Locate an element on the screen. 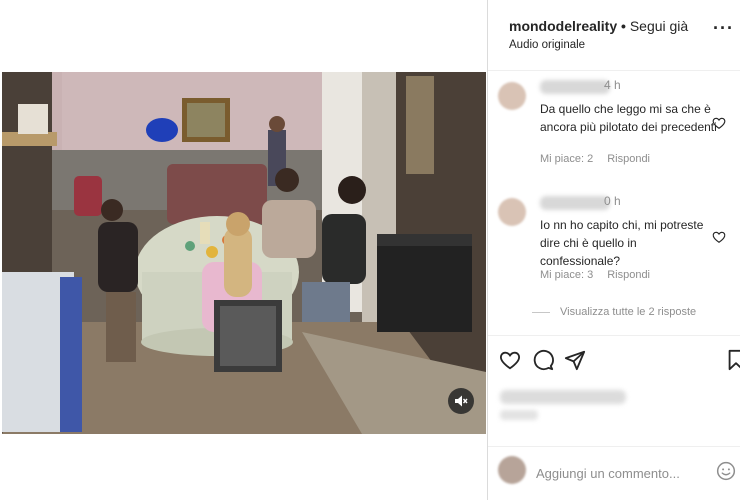  post-username-row: mondodelreality • Segui già is located at coordinates (598, 26).